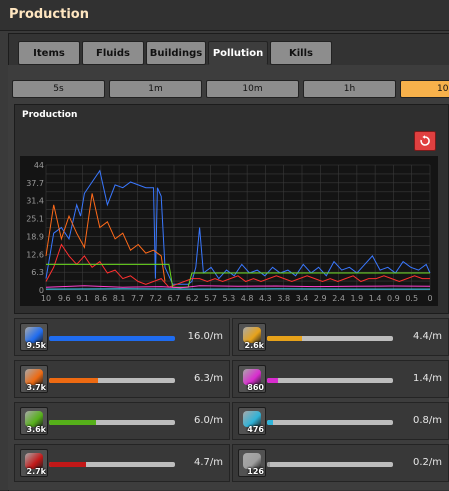 This screenshot has height=491, width=449. Describe the element at coordinates (34, 463) in the screenshot. I see `pump-icon: 2.7k` at that location.